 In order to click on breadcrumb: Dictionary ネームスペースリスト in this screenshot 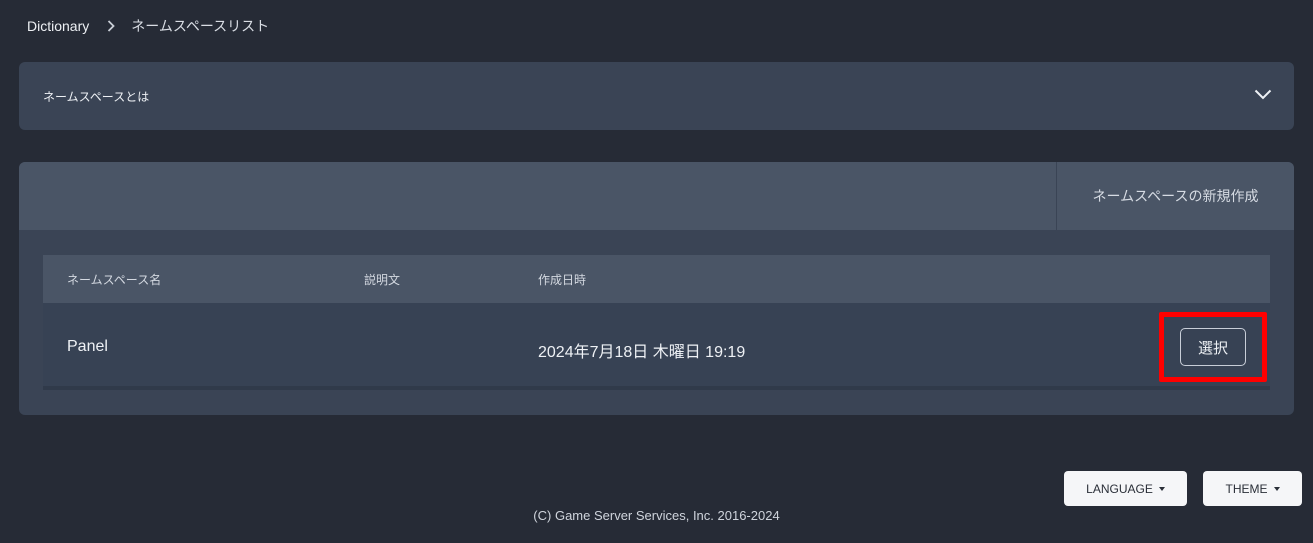, I will do `click(148, 26)`.